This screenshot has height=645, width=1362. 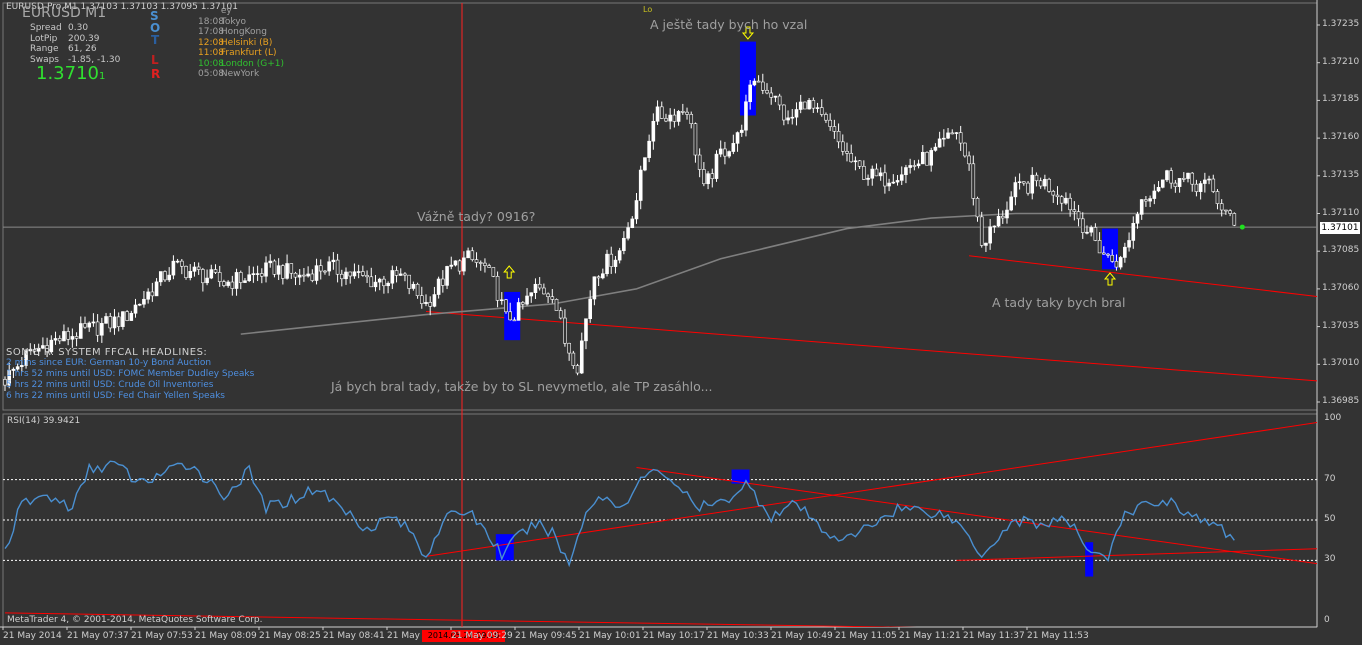 I want to click on x-tick-label: 21 May 07:37, so click(x=98, y=636).